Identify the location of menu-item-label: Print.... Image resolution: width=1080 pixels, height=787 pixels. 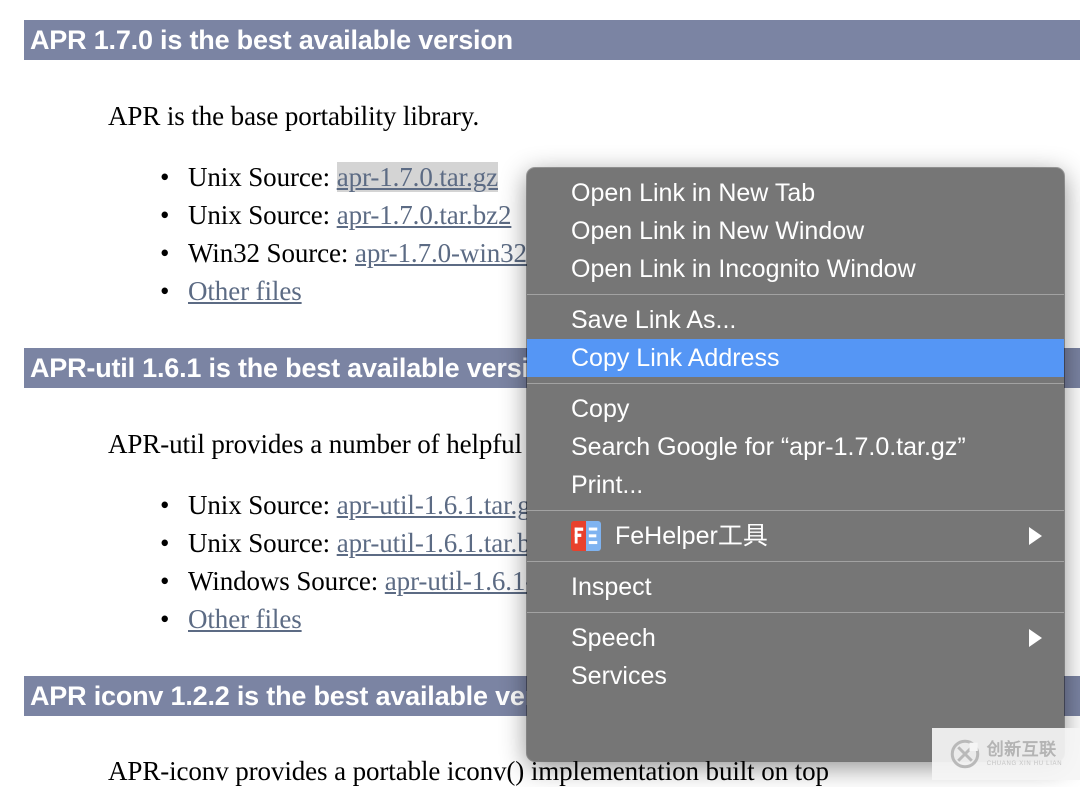
(607, 485).